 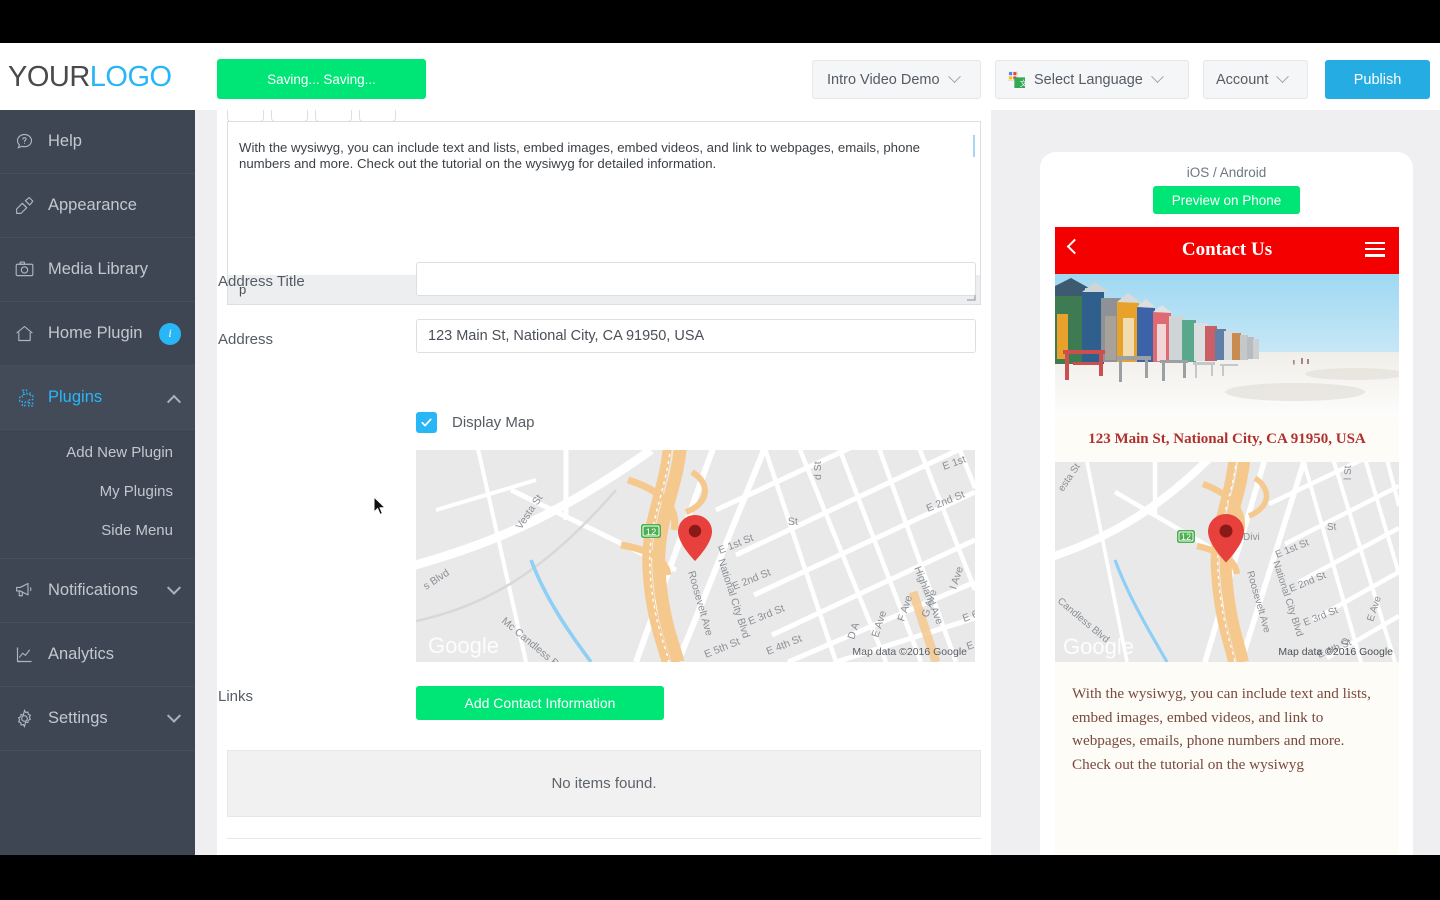 I want to click on platform-label: iOS / Android, so click(x=1226, y=172).